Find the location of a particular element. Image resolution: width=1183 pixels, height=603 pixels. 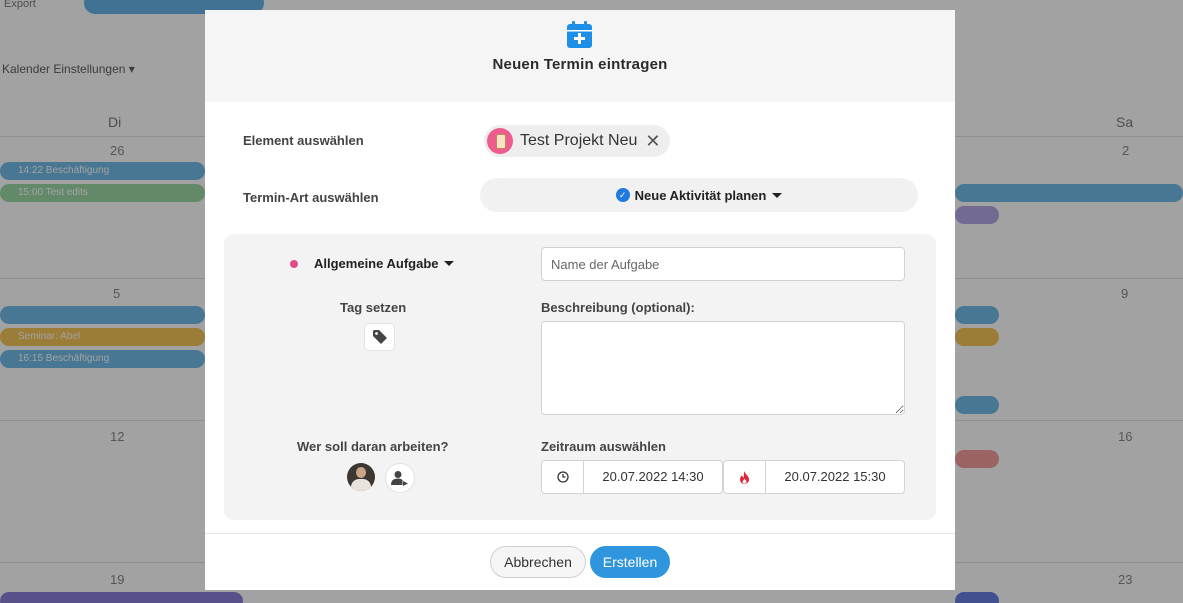

cancel-button: Abbrechen is located at coordinates (538, 562).